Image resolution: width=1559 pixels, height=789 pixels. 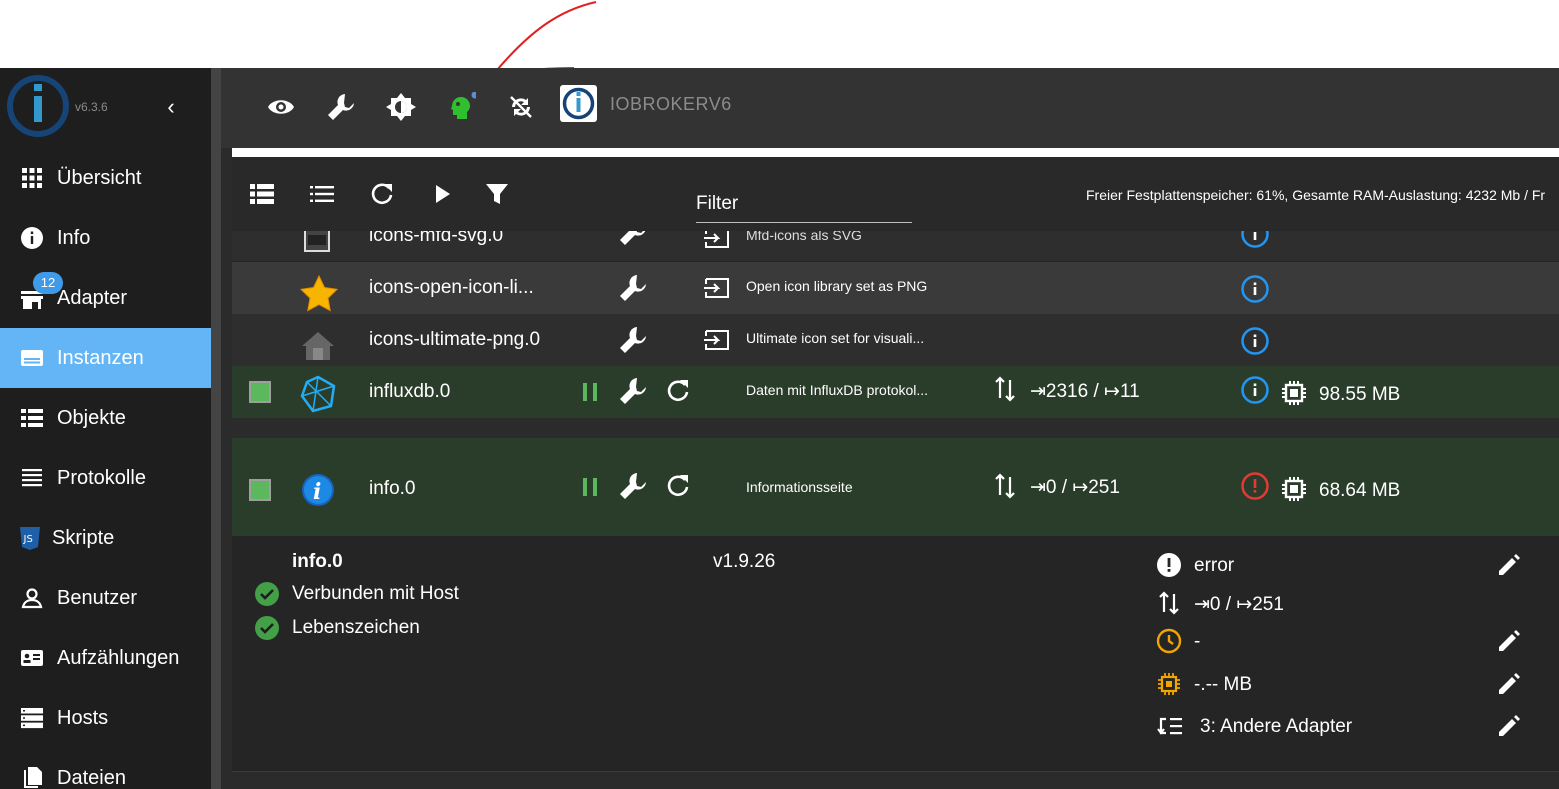 I want to click on detail-status: error, so click(x=1346, y=565).